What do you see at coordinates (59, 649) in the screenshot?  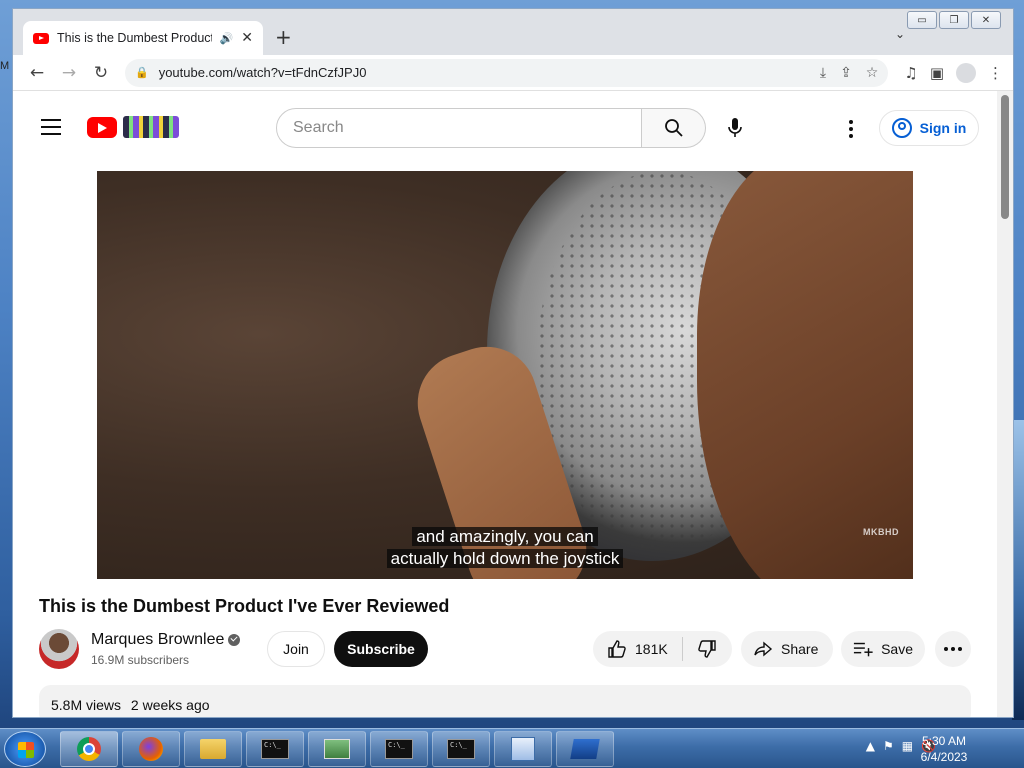 I see `channel-avatar` at bounding box center [59, 649].